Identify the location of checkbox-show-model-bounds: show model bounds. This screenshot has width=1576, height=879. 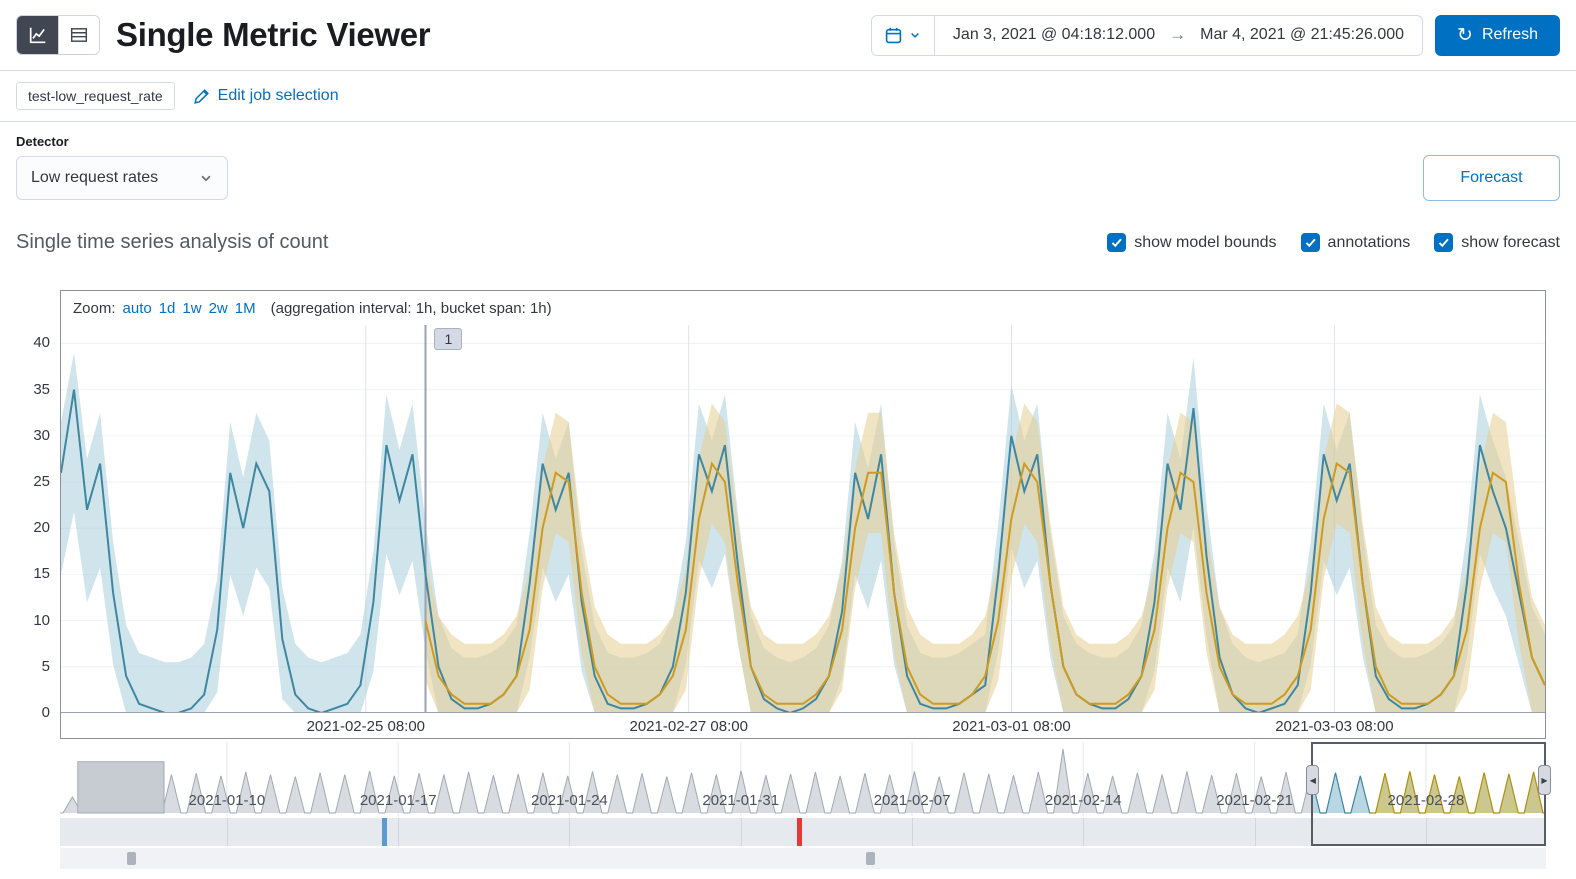
(1192, 242).